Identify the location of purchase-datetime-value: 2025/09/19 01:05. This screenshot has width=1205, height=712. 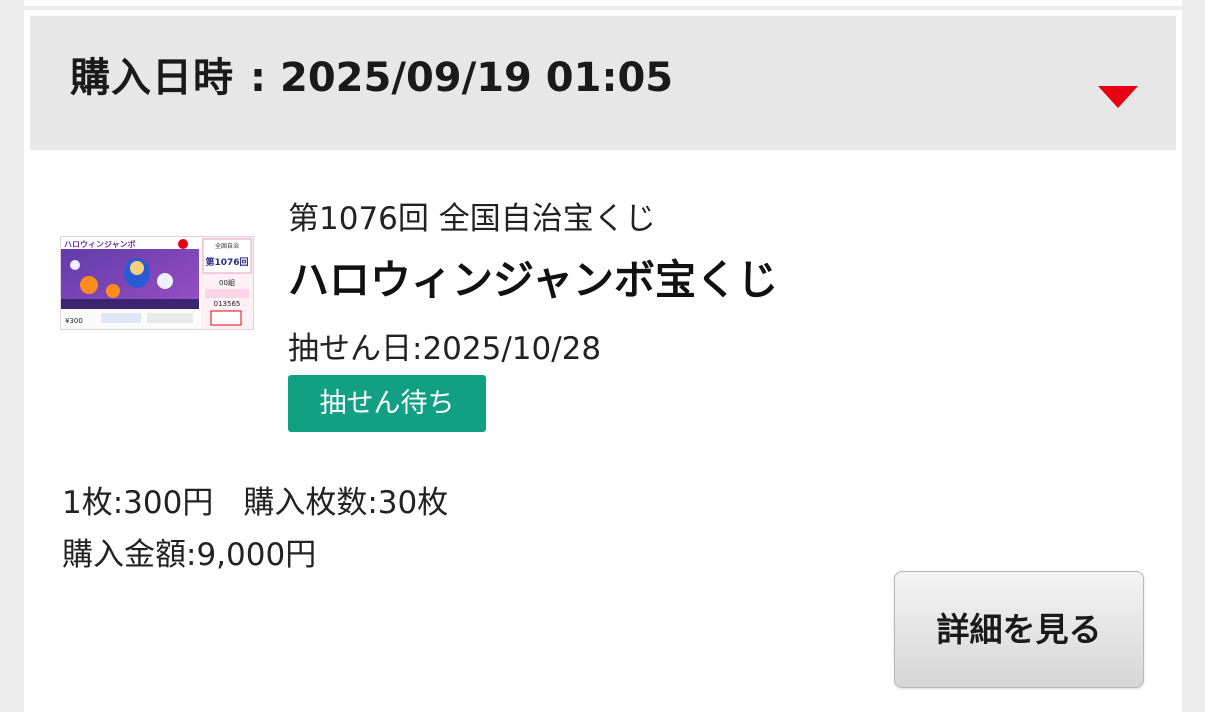
(477, 78).